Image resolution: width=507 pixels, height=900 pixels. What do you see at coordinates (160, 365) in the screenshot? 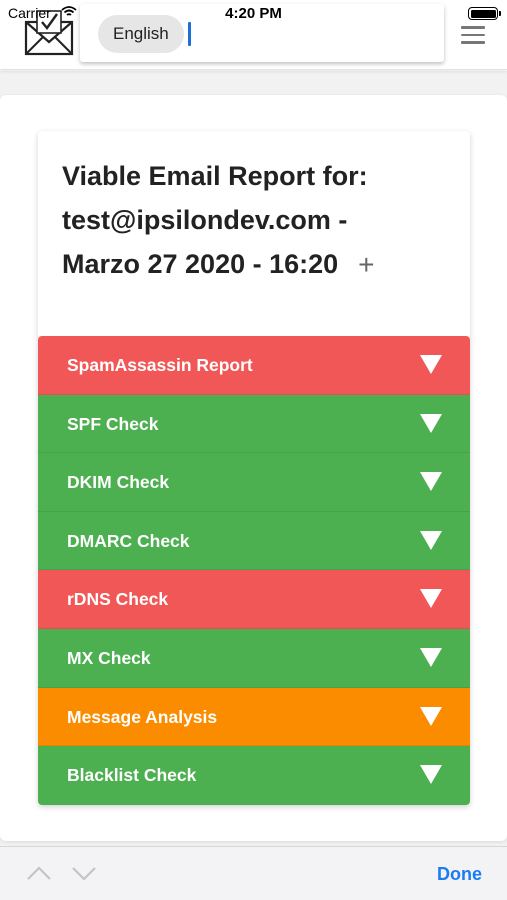
I see `section-label: SpamAssassin Report` at bounding box center [160, 365].